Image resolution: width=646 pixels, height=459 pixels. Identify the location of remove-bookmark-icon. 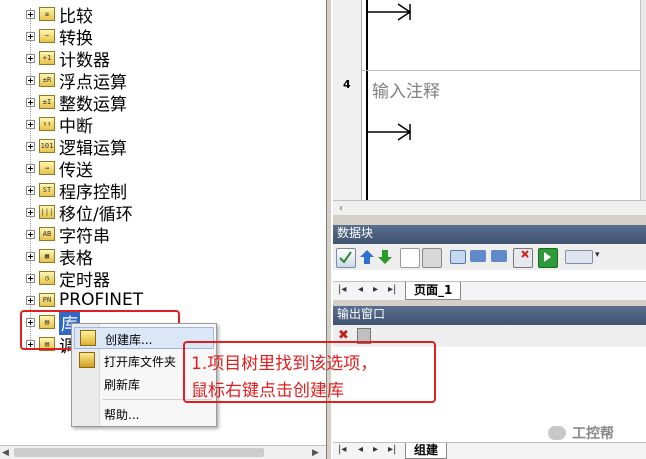
(523, 258).